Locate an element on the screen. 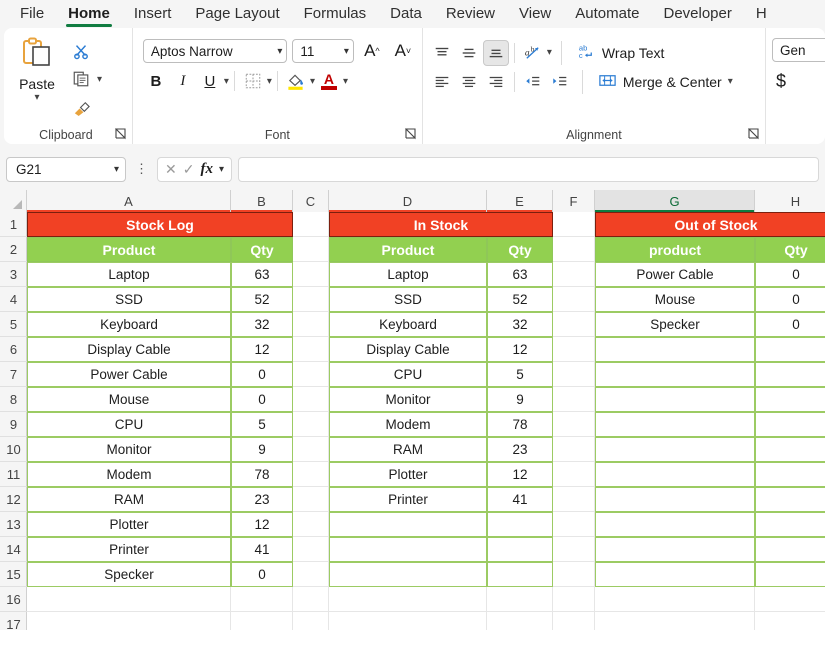 This screenshot has height=660, width=825. orientation-chevron-down-icon: ▾ is located at coordinates (549, 53).